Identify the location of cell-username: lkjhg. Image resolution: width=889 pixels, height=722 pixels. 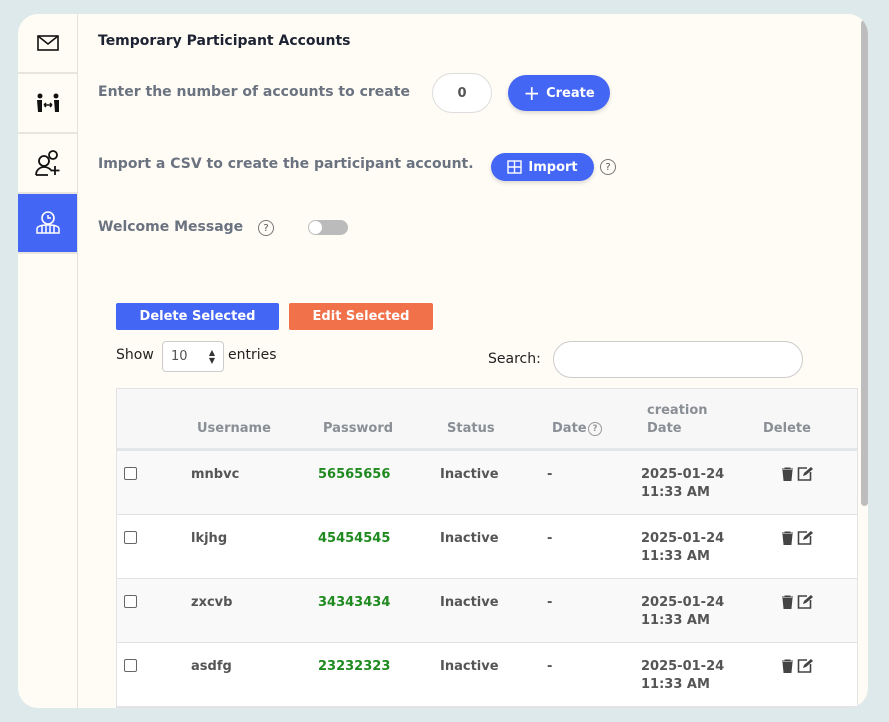
(209, 538).